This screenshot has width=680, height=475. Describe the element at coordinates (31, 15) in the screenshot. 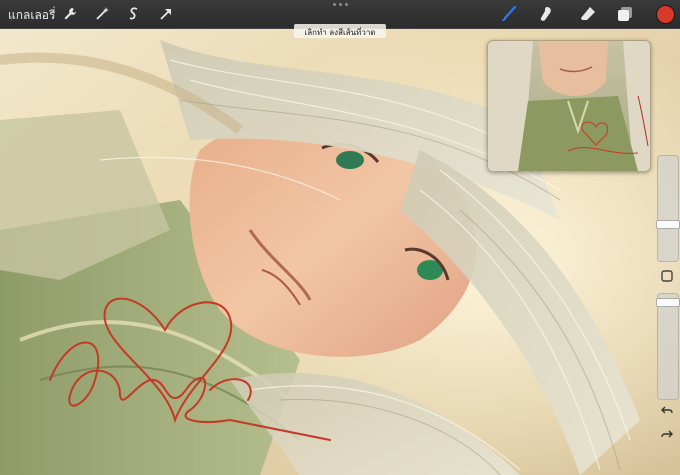

I see `gallery-button: แกลเลอรี่` at that location.